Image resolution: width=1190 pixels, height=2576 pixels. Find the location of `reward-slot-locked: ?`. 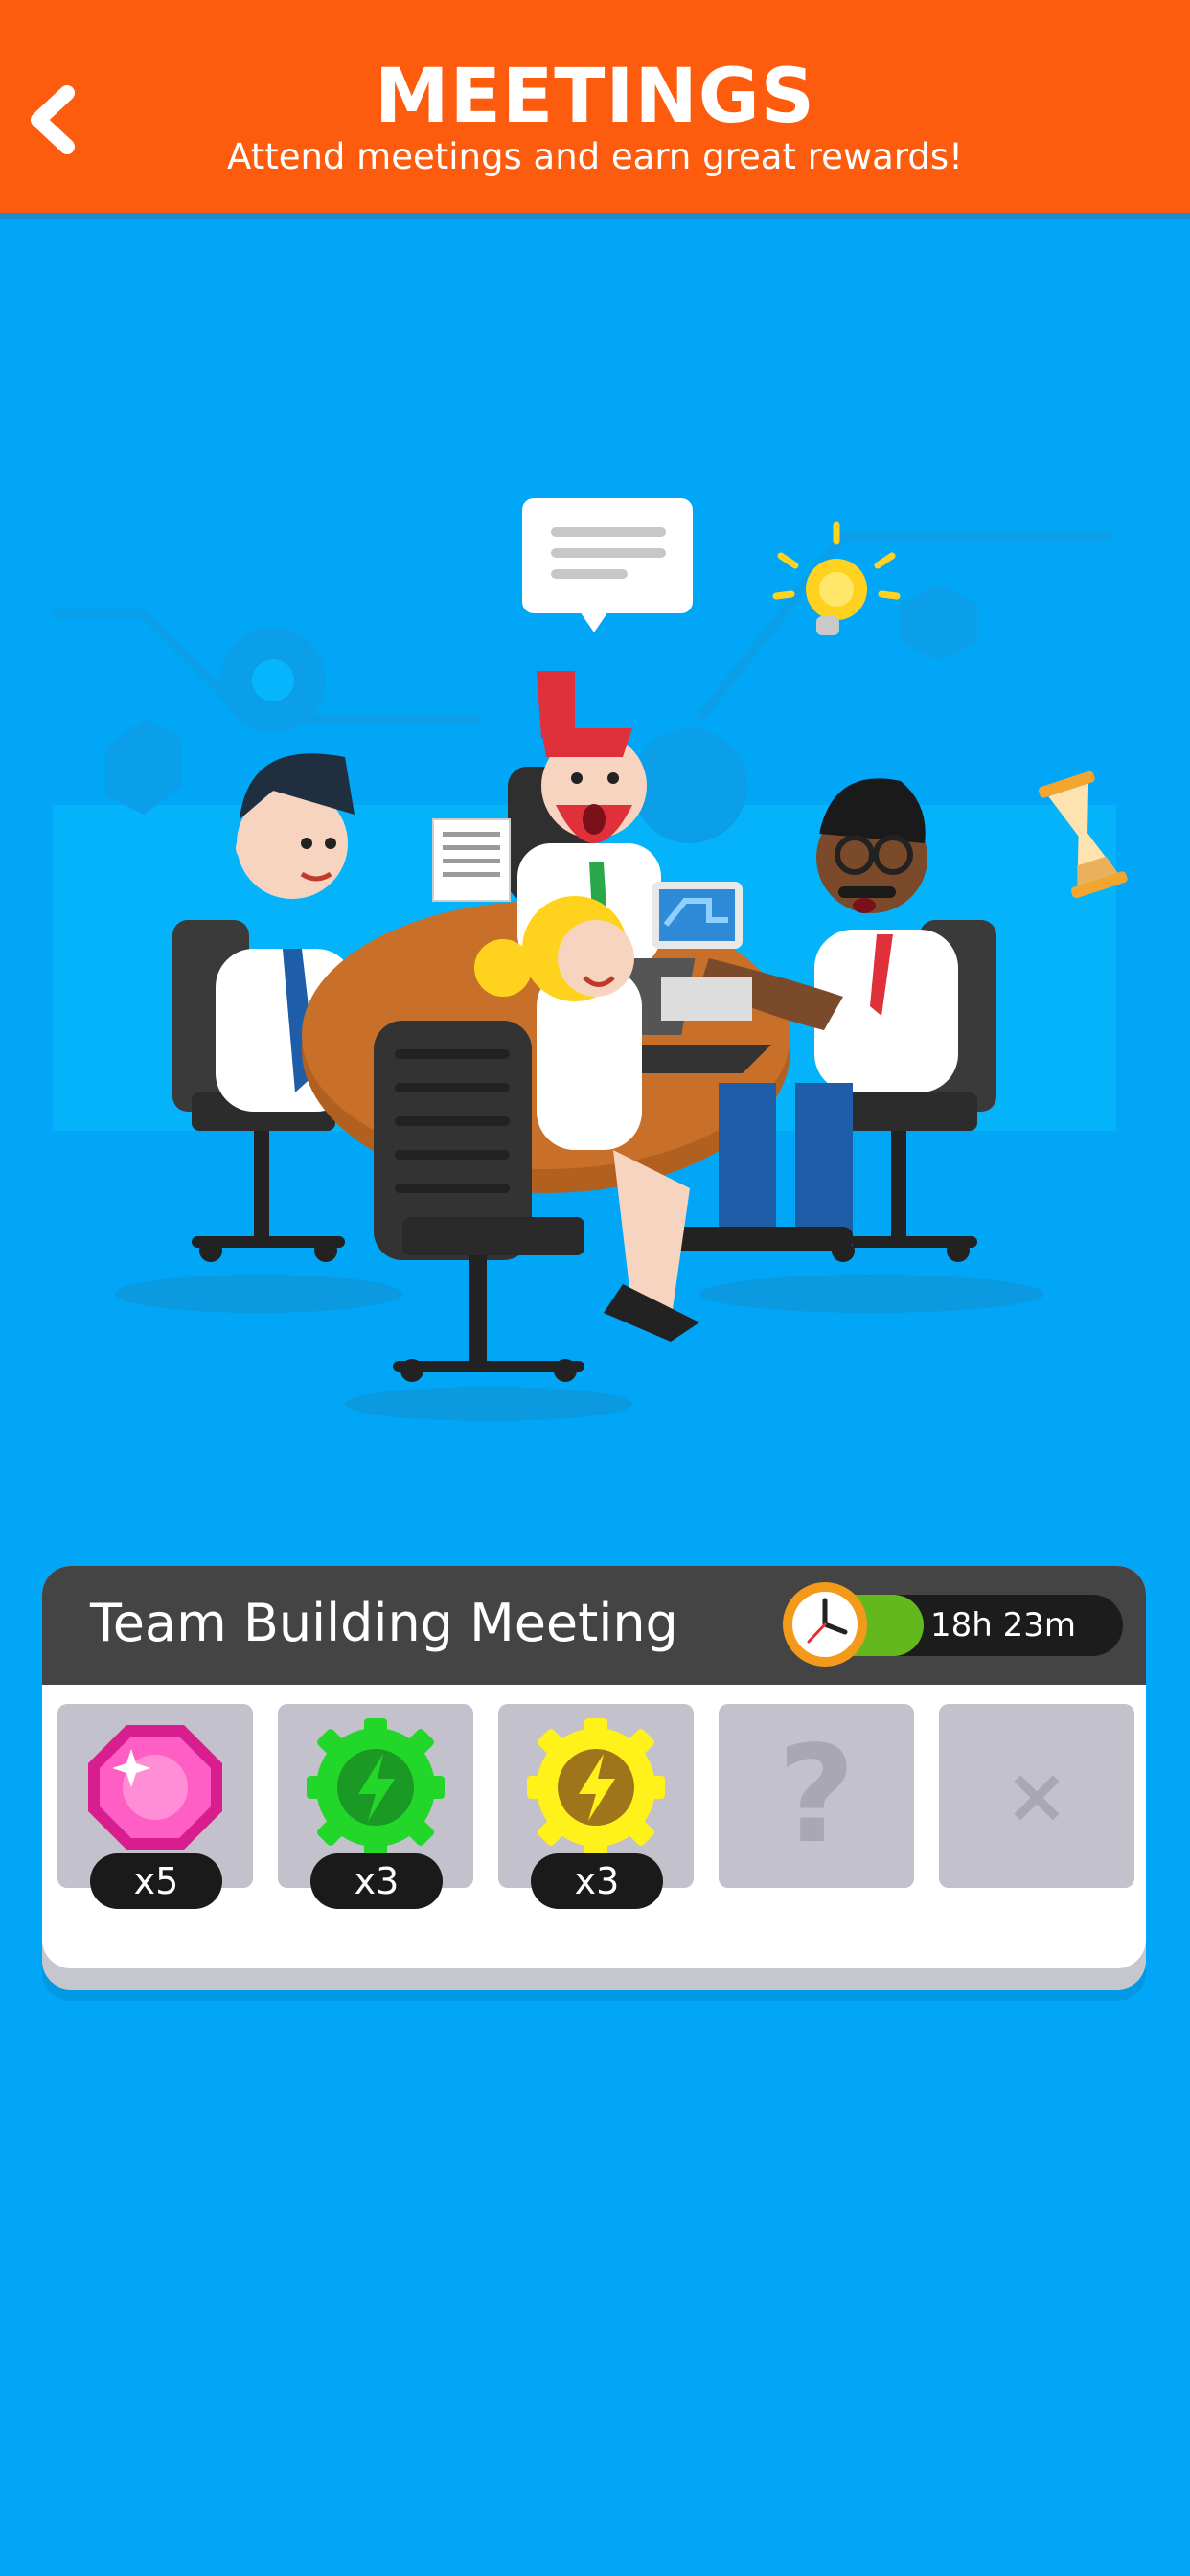

reward-slot-locked: ? is located at coordinates (817, 1796).